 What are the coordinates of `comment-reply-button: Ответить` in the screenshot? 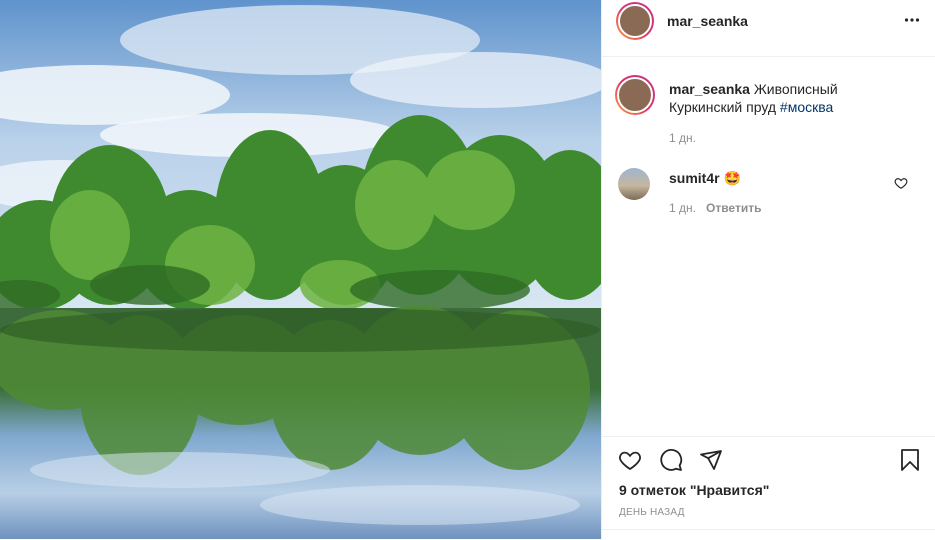 It's located at (733, 208).